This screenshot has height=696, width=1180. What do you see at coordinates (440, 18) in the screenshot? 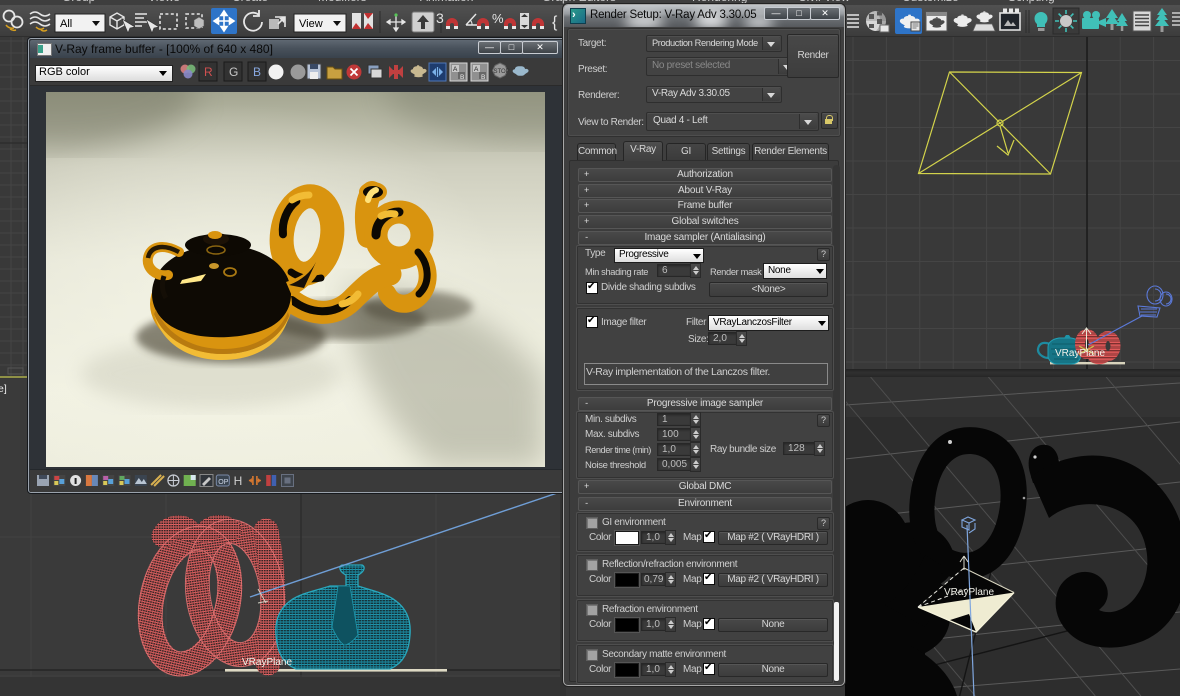
I see `svg-text: 3` at bounding box center [440, 18].